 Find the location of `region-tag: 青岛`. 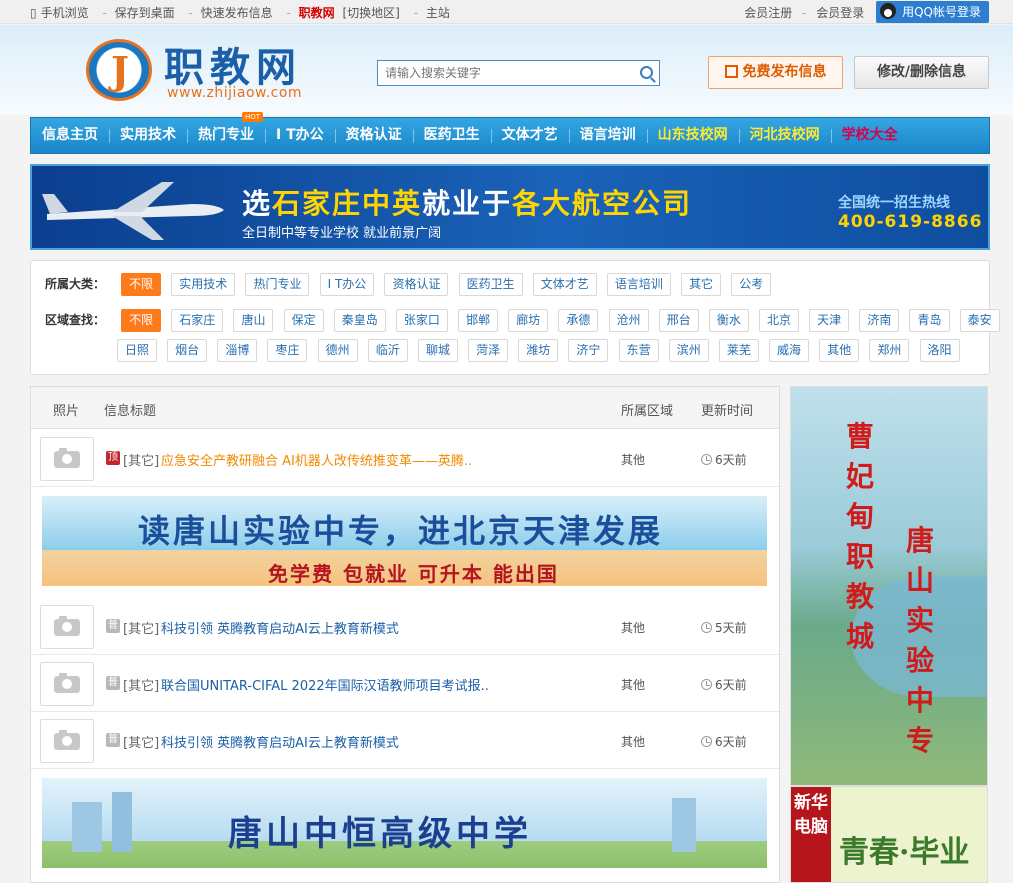

region-tag: 青岛 is located at coordinates (929, 320).